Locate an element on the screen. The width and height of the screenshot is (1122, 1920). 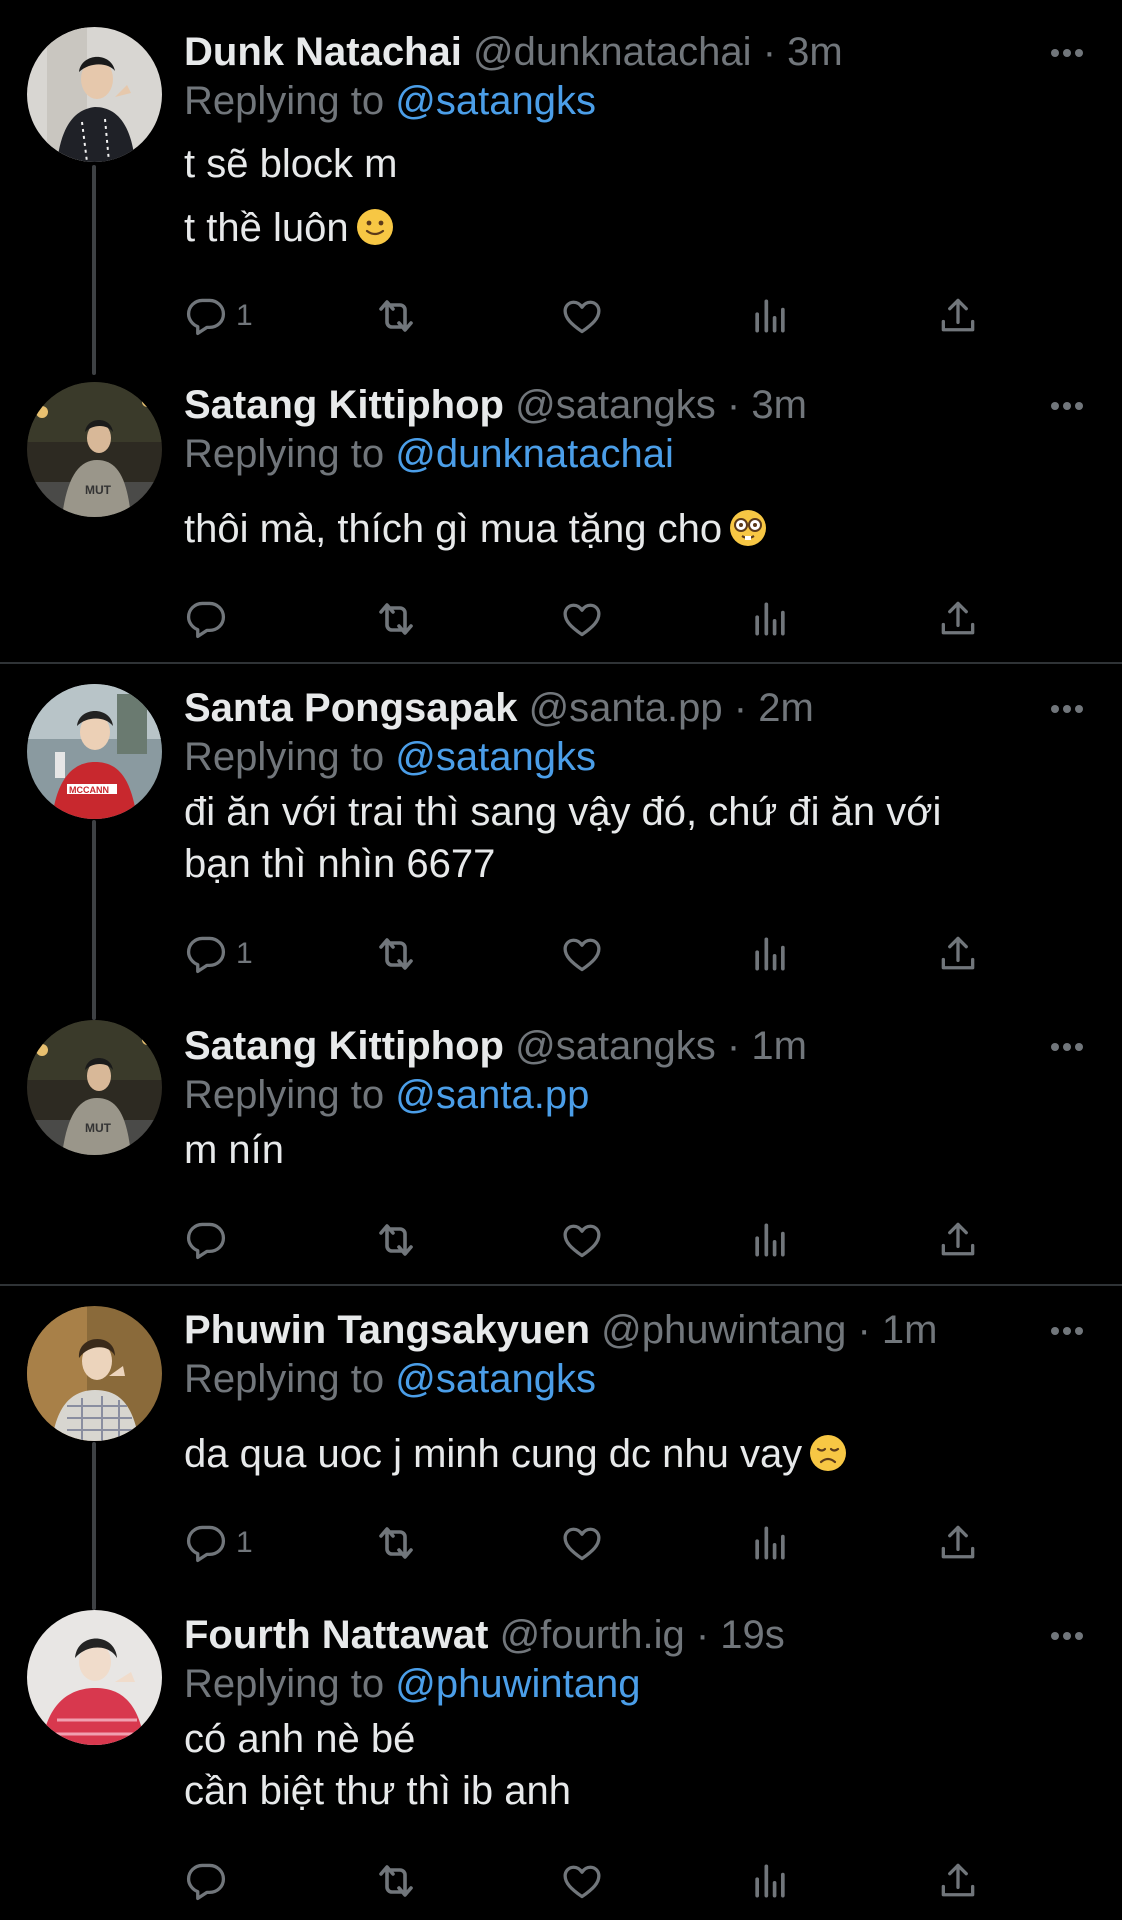
mention-link: @santa.pp is located at coordinates (492, 1095).